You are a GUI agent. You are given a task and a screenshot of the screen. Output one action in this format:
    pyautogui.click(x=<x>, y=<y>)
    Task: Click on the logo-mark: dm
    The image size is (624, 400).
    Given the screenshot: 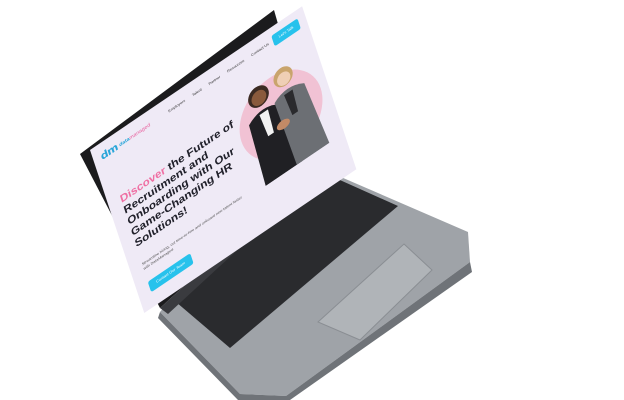 What is the action you would take?
    pyautogui.click(x=109, y=152)
    